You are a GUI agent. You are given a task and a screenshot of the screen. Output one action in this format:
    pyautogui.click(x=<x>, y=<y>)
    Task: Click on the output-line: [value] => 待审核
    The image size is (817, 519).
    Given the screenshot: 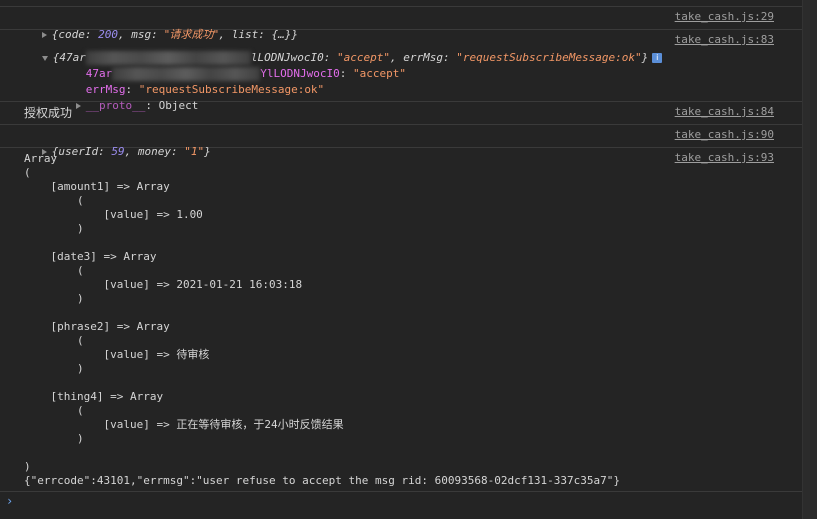 What is the action you would take?
    pyautogui.click(x=117, y=354)
    